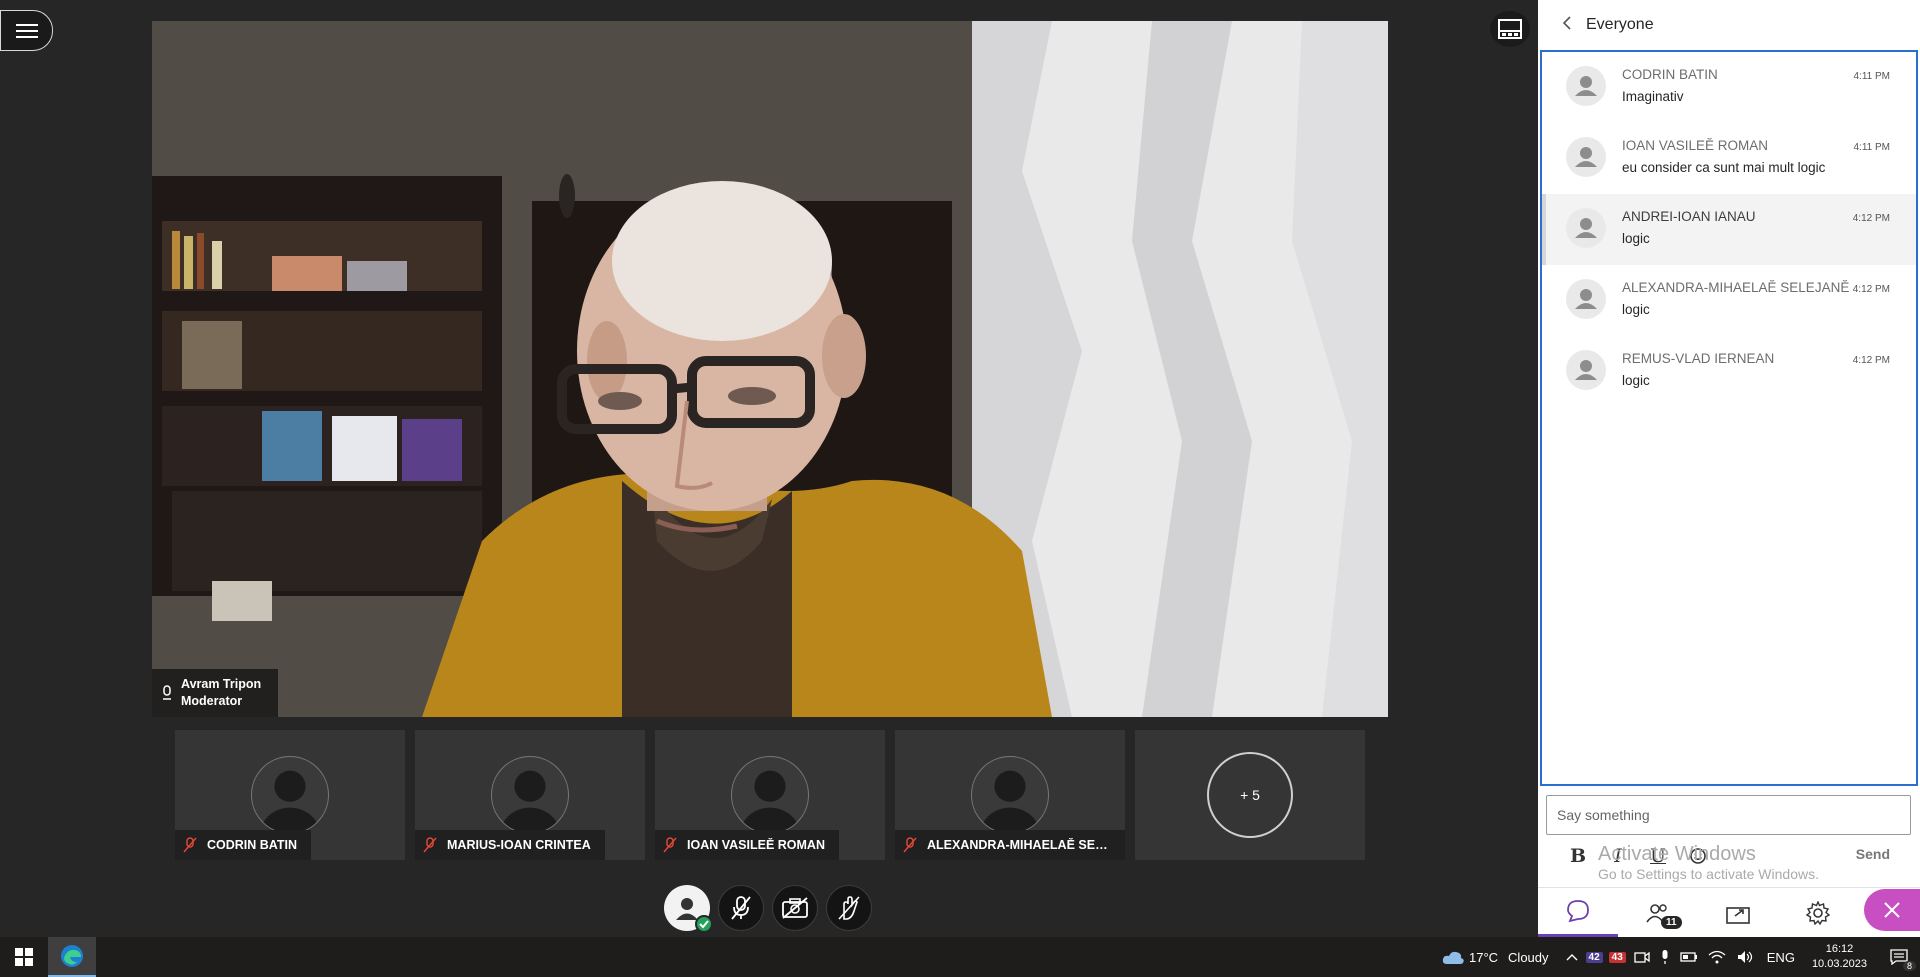 The image size is (1920, 977). What do you see at coordinates (1781, 957) in the screenshot?
I see `input-language: ENG` at bounding box center [1781, 957].